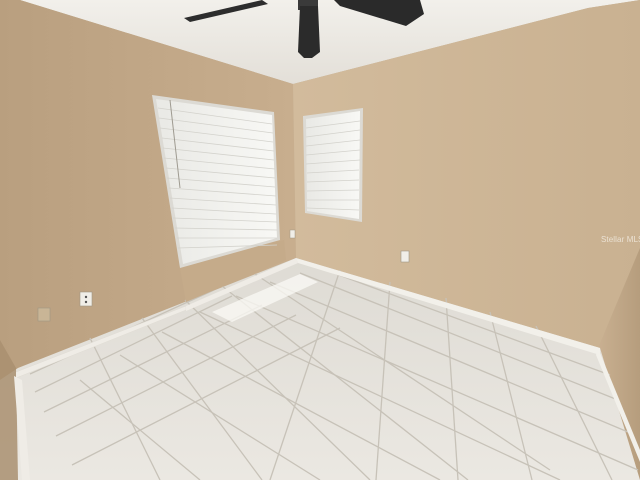  What do you see at coordinates (333, 165) in the screenshot?
I see `window-blinds-center` at bounding box center [333, 165].